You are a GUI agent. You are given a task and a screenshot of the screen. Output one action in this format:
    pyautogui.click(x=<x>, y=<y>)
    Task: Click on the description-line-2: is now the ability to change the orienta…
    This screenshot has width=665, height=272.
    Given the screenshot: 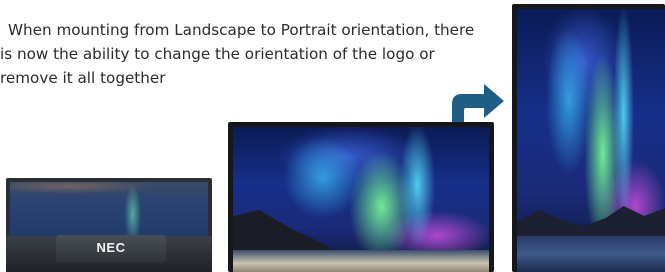 What is the action you would take?
    pyautogui.click(x=217, y=54)
    